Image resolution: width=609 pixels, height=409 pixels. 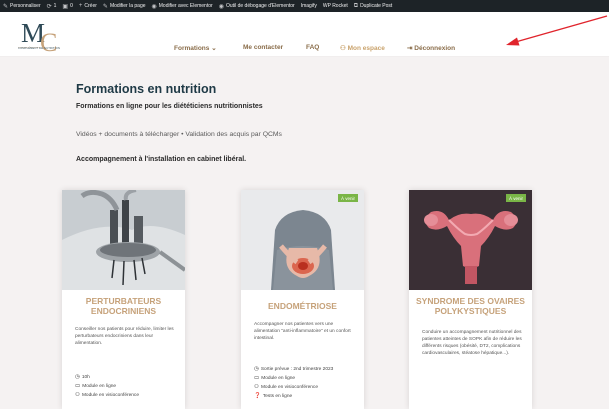 I want to click on comment-icon: ▣, so click(x=65, y=6).